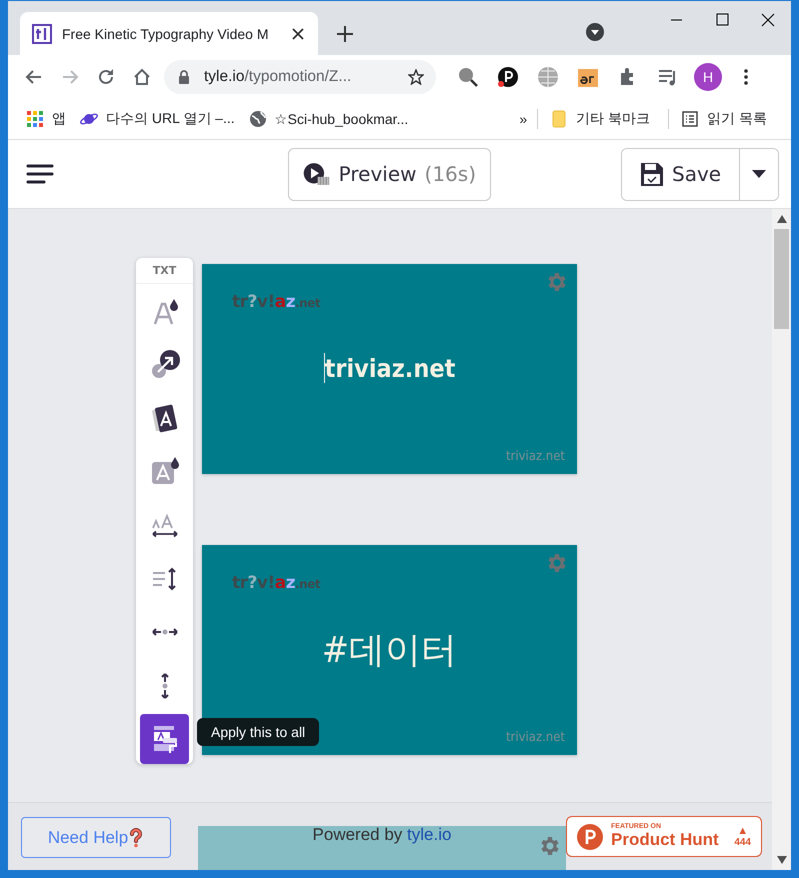  What do you see at coordinates (257, 119) in the screenshot?
I see `globe-icon` at bounding box center [257, 119].